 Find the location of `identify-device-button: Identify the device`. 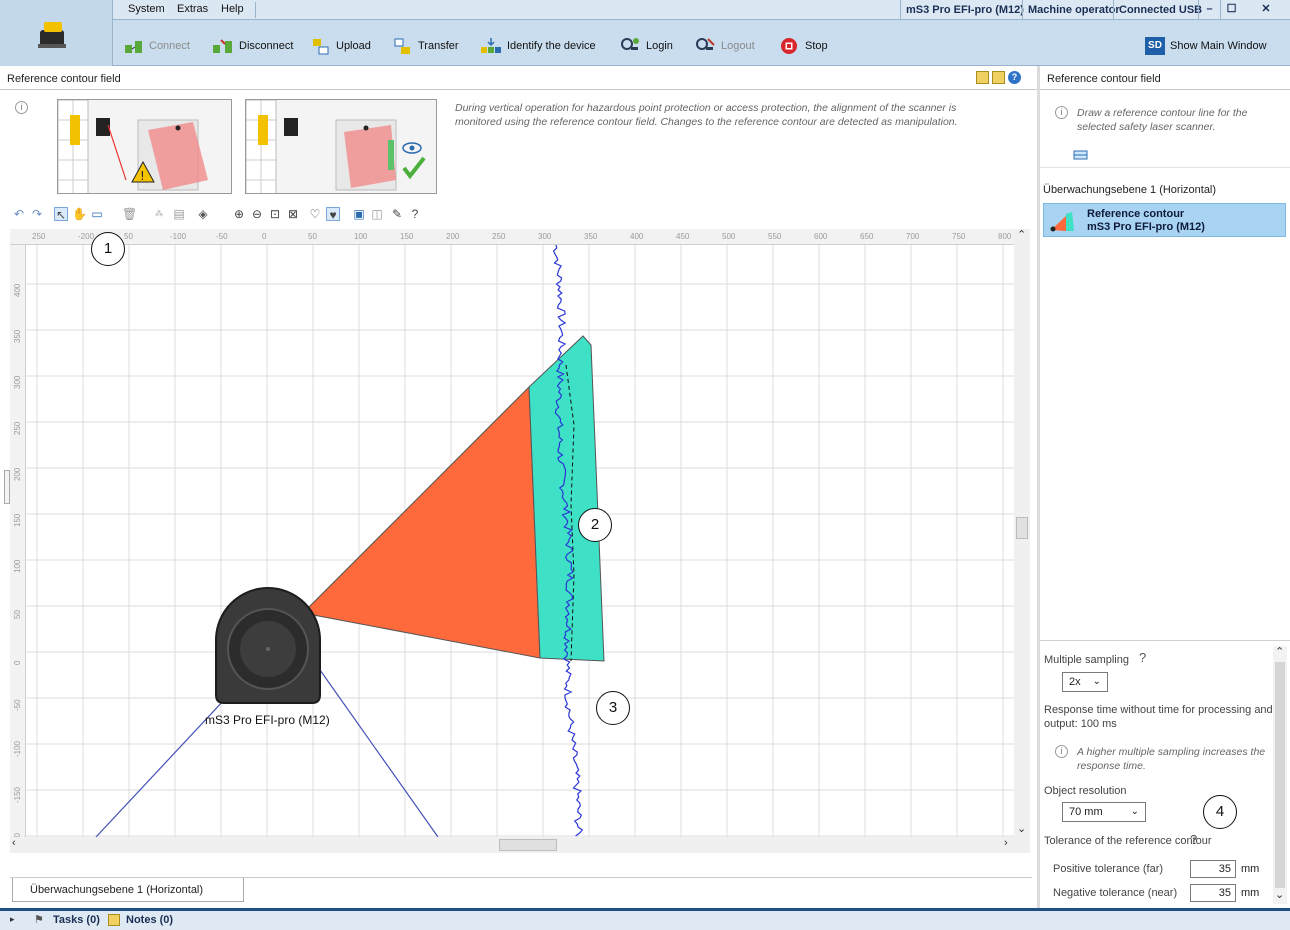

identify-device-button: Identify the device is located at coordinates (538, 46).